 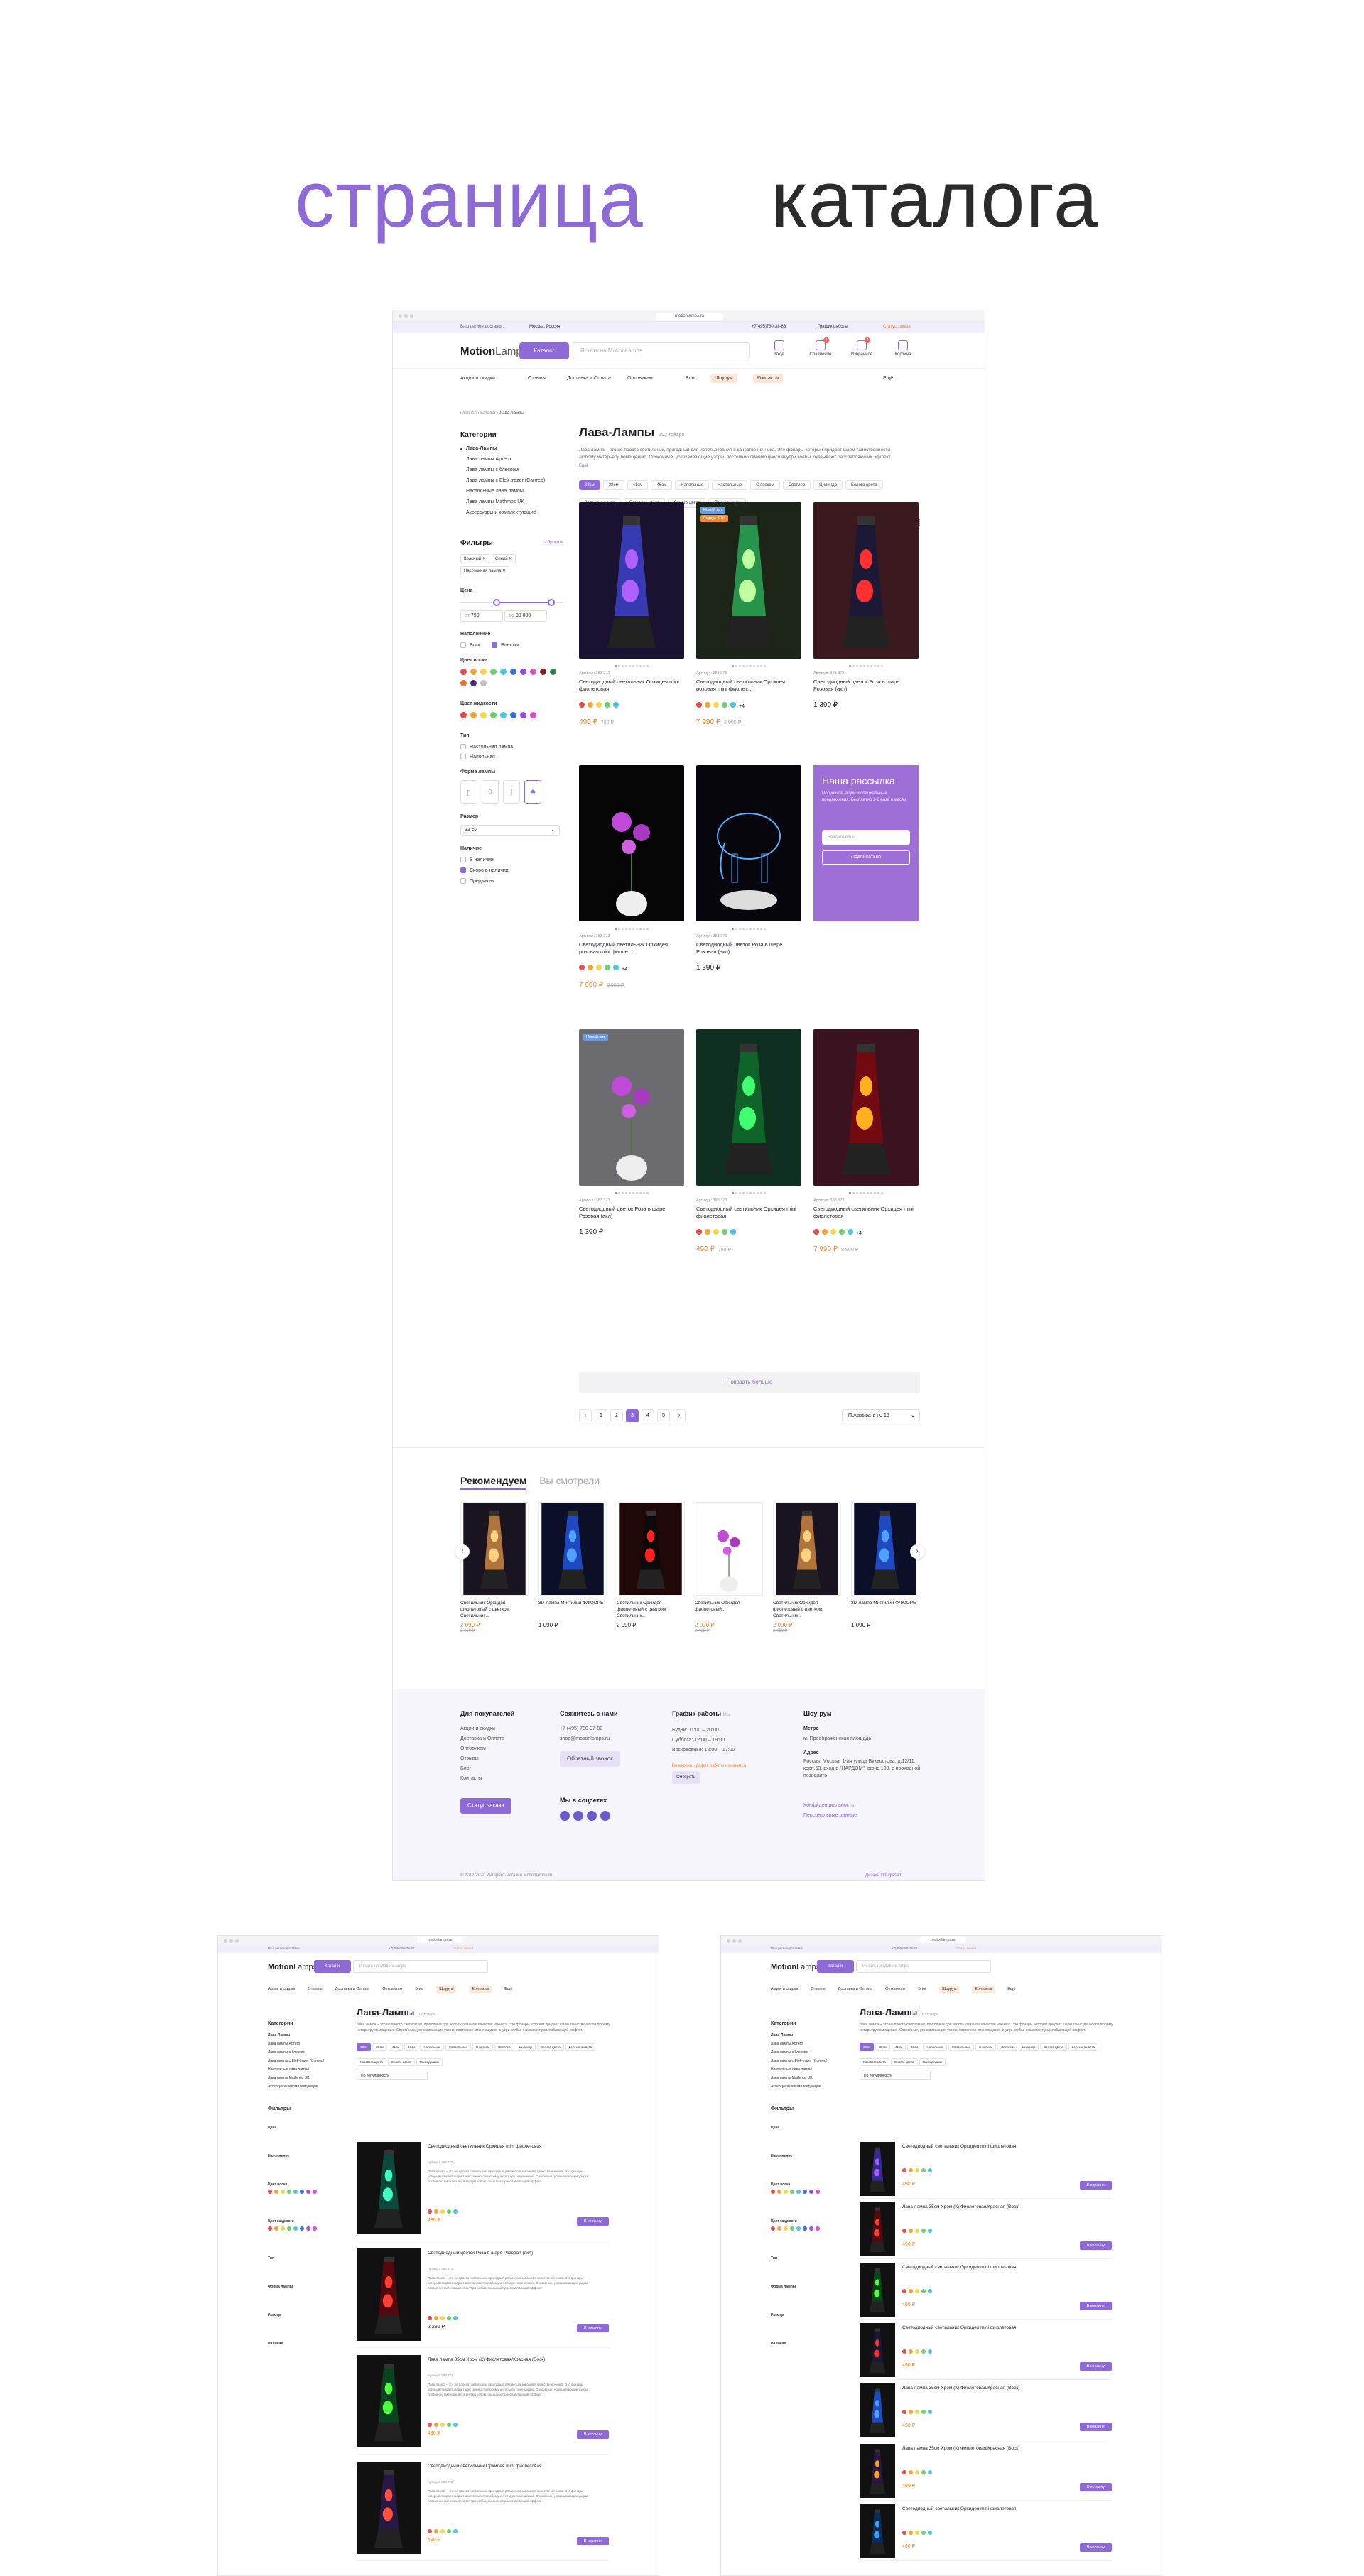 What do you see at coordinates (632, 1107) in the screenshot?
I see `product-image: Новый хит` at bounding box center [632, 1107].